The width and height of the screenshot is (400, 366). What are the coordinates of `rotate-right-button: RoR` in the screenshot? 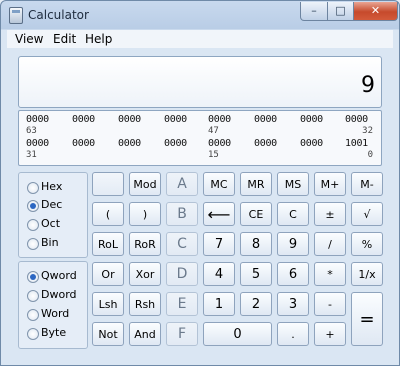 It's located at (145, 244).